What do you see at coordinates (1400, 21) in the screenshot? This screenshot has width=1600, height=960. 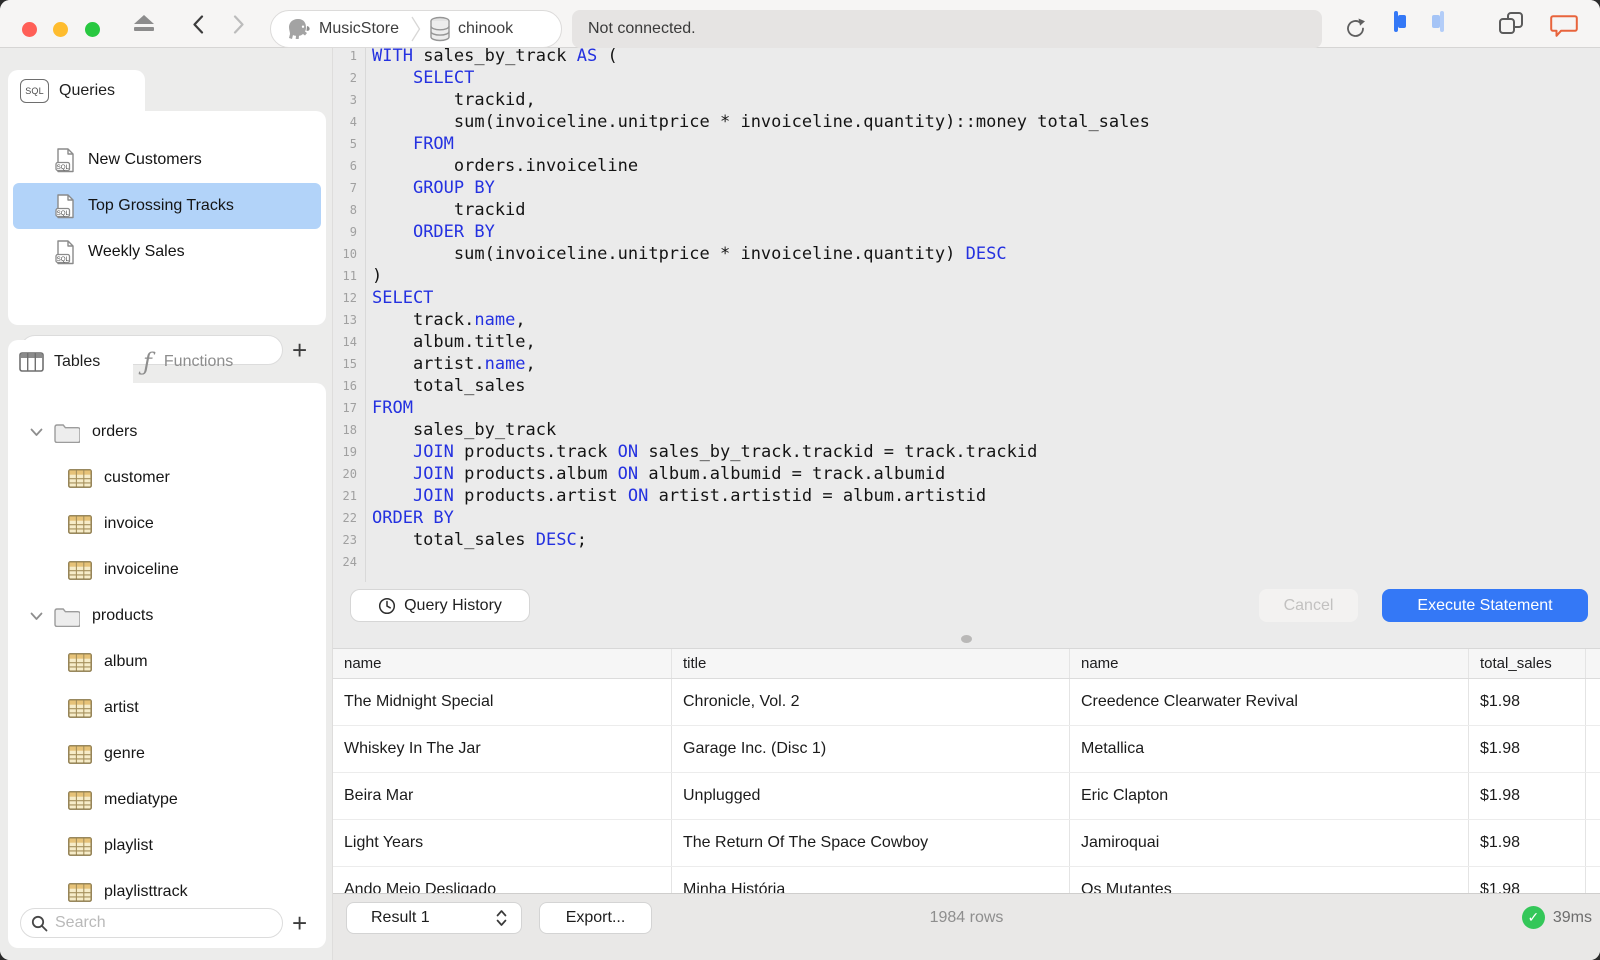 I see `toggle-left-sidebar-icon` at bounding box center [1400, 21].